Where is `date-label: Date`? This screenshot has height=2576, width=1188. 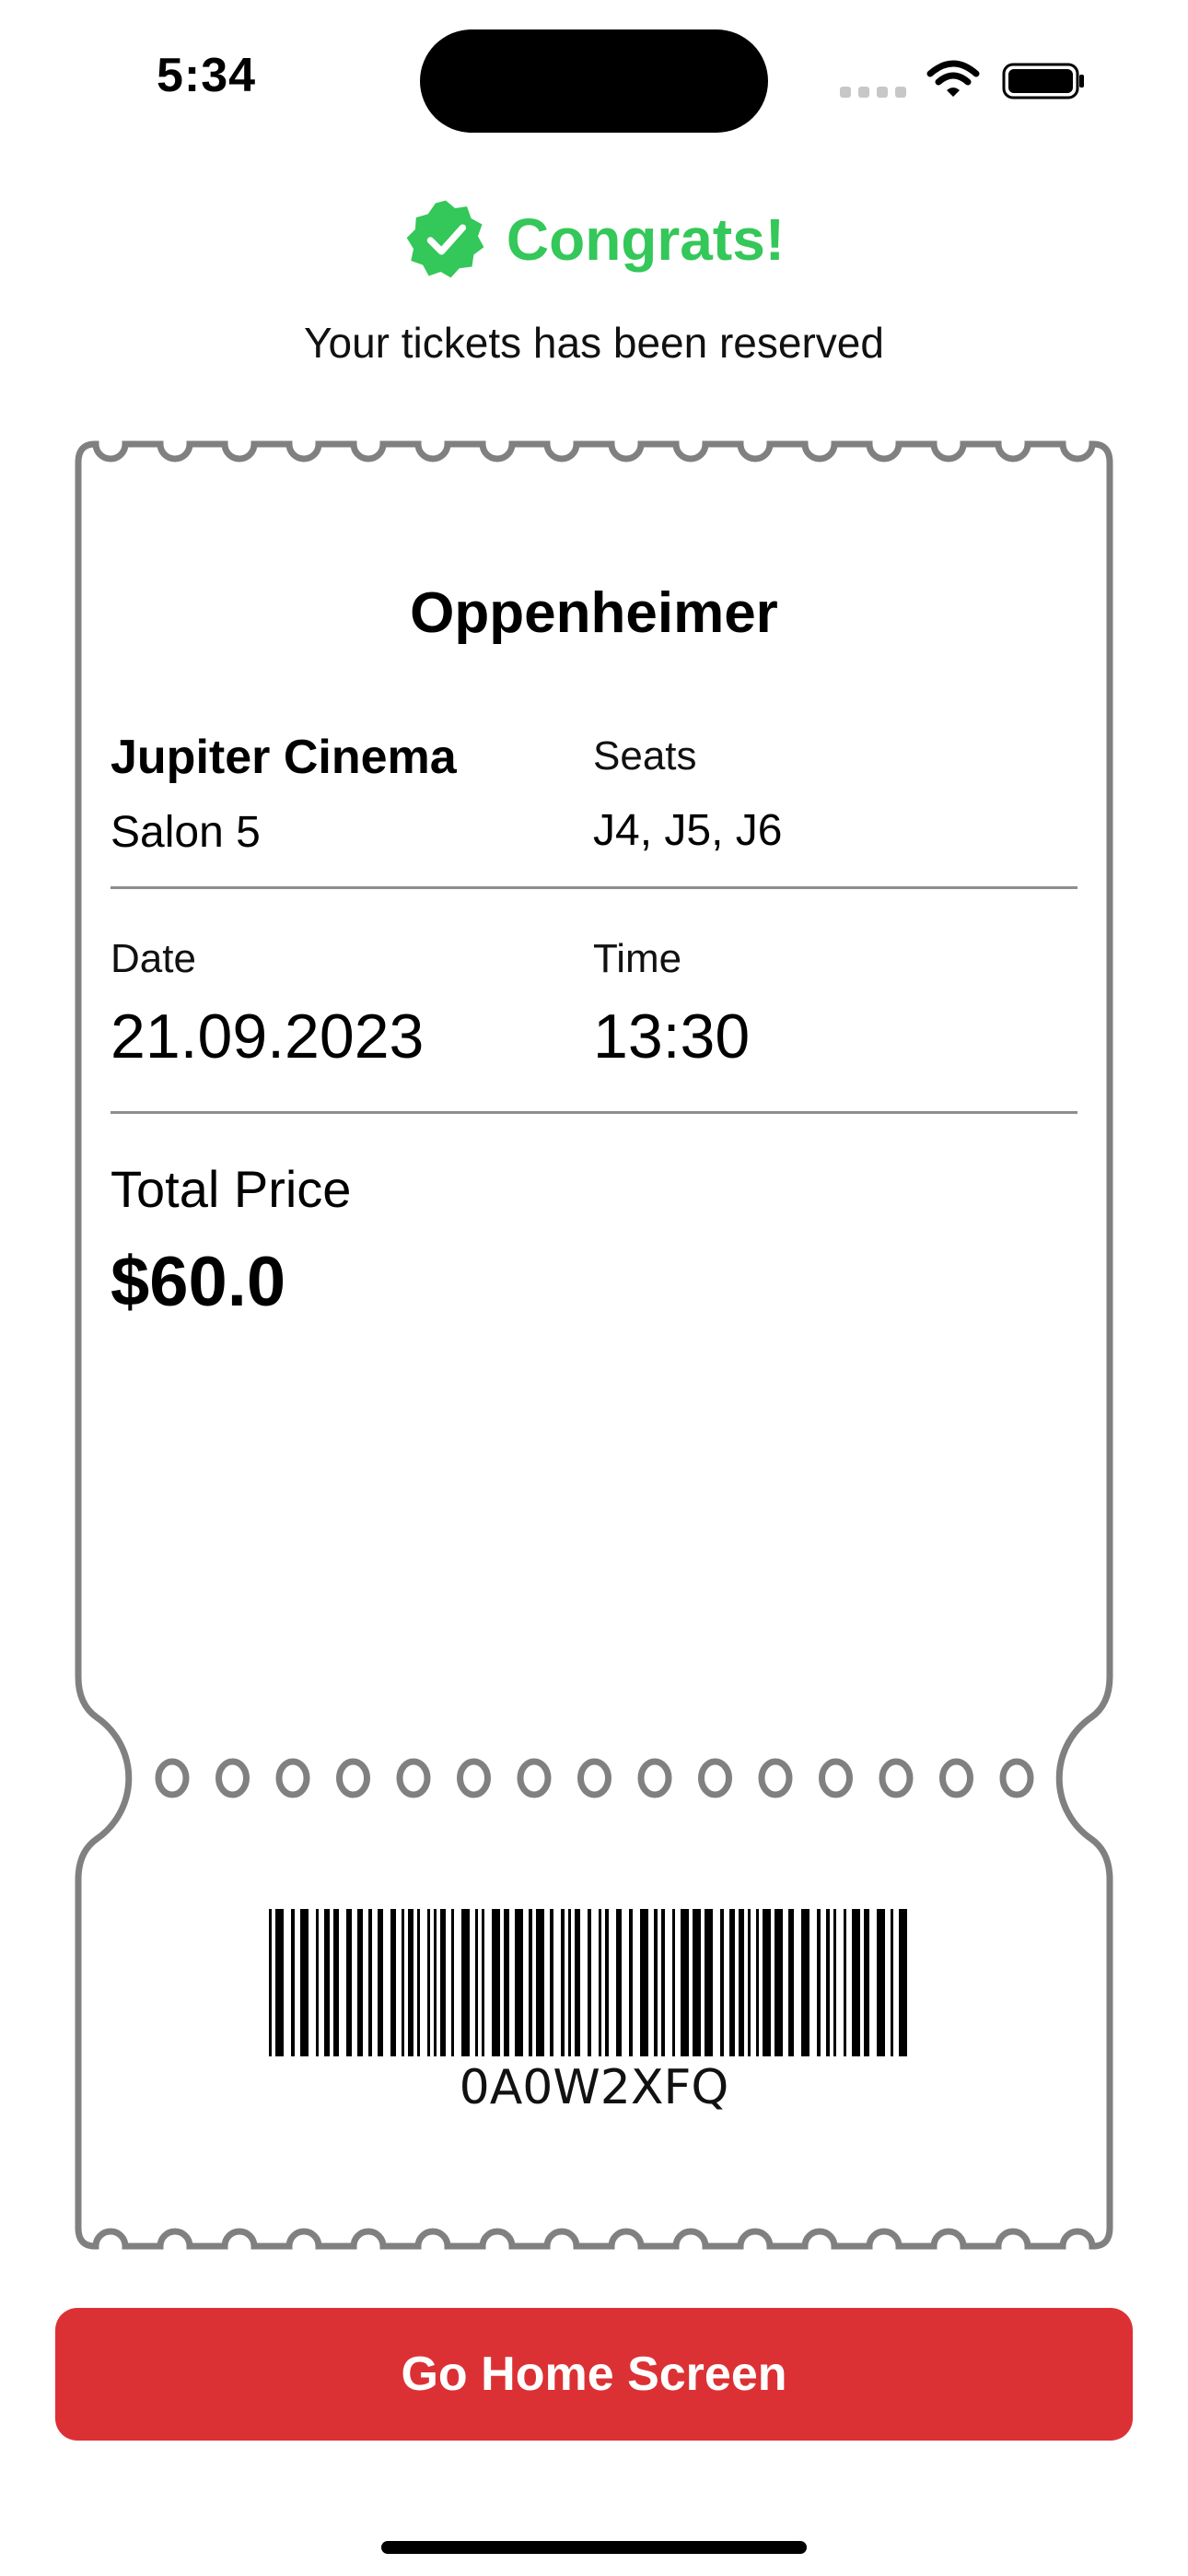
date-label: Date is located at coordinates (153, 958).